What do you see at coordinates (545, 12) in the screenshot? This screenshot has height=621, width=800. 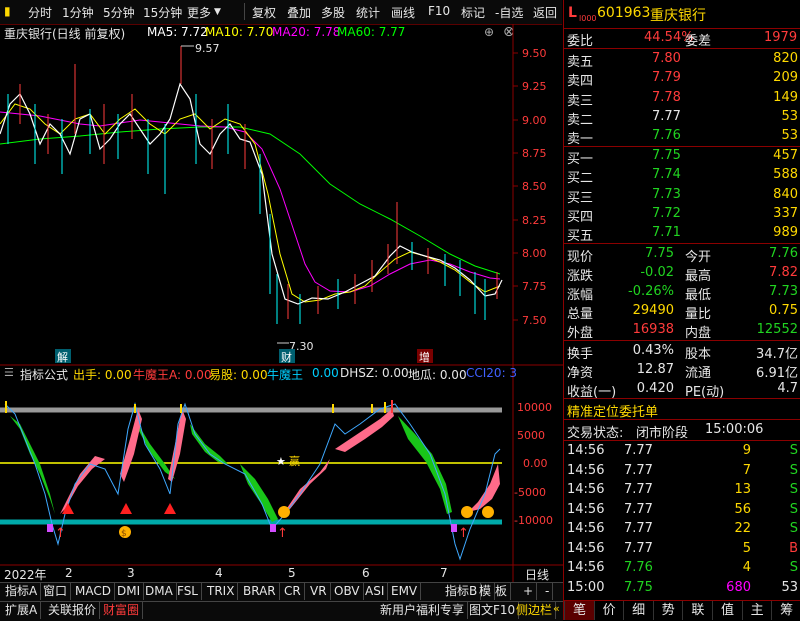 I see `back-button: 返回` at bounding box center [545, 12].